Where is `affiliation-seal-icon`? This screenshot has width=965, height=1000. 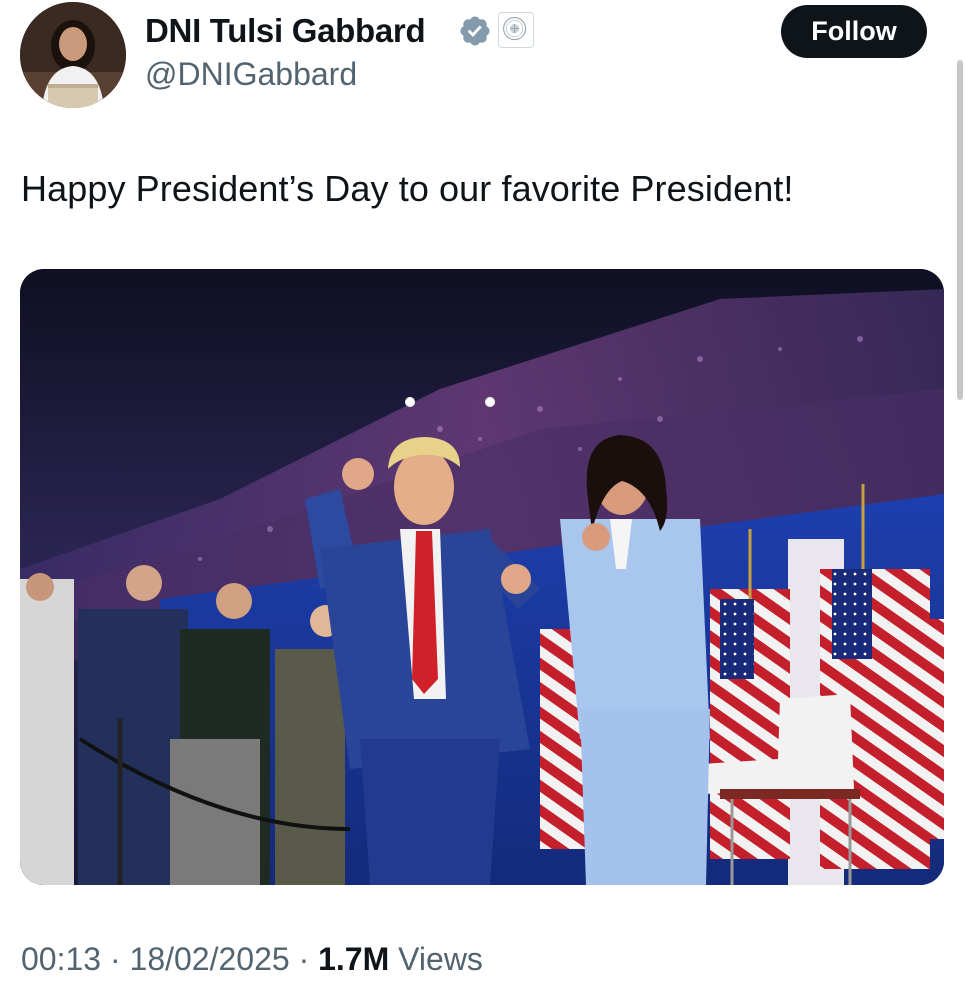 affiliation-seal-icon is located at coordinates (516, 30).